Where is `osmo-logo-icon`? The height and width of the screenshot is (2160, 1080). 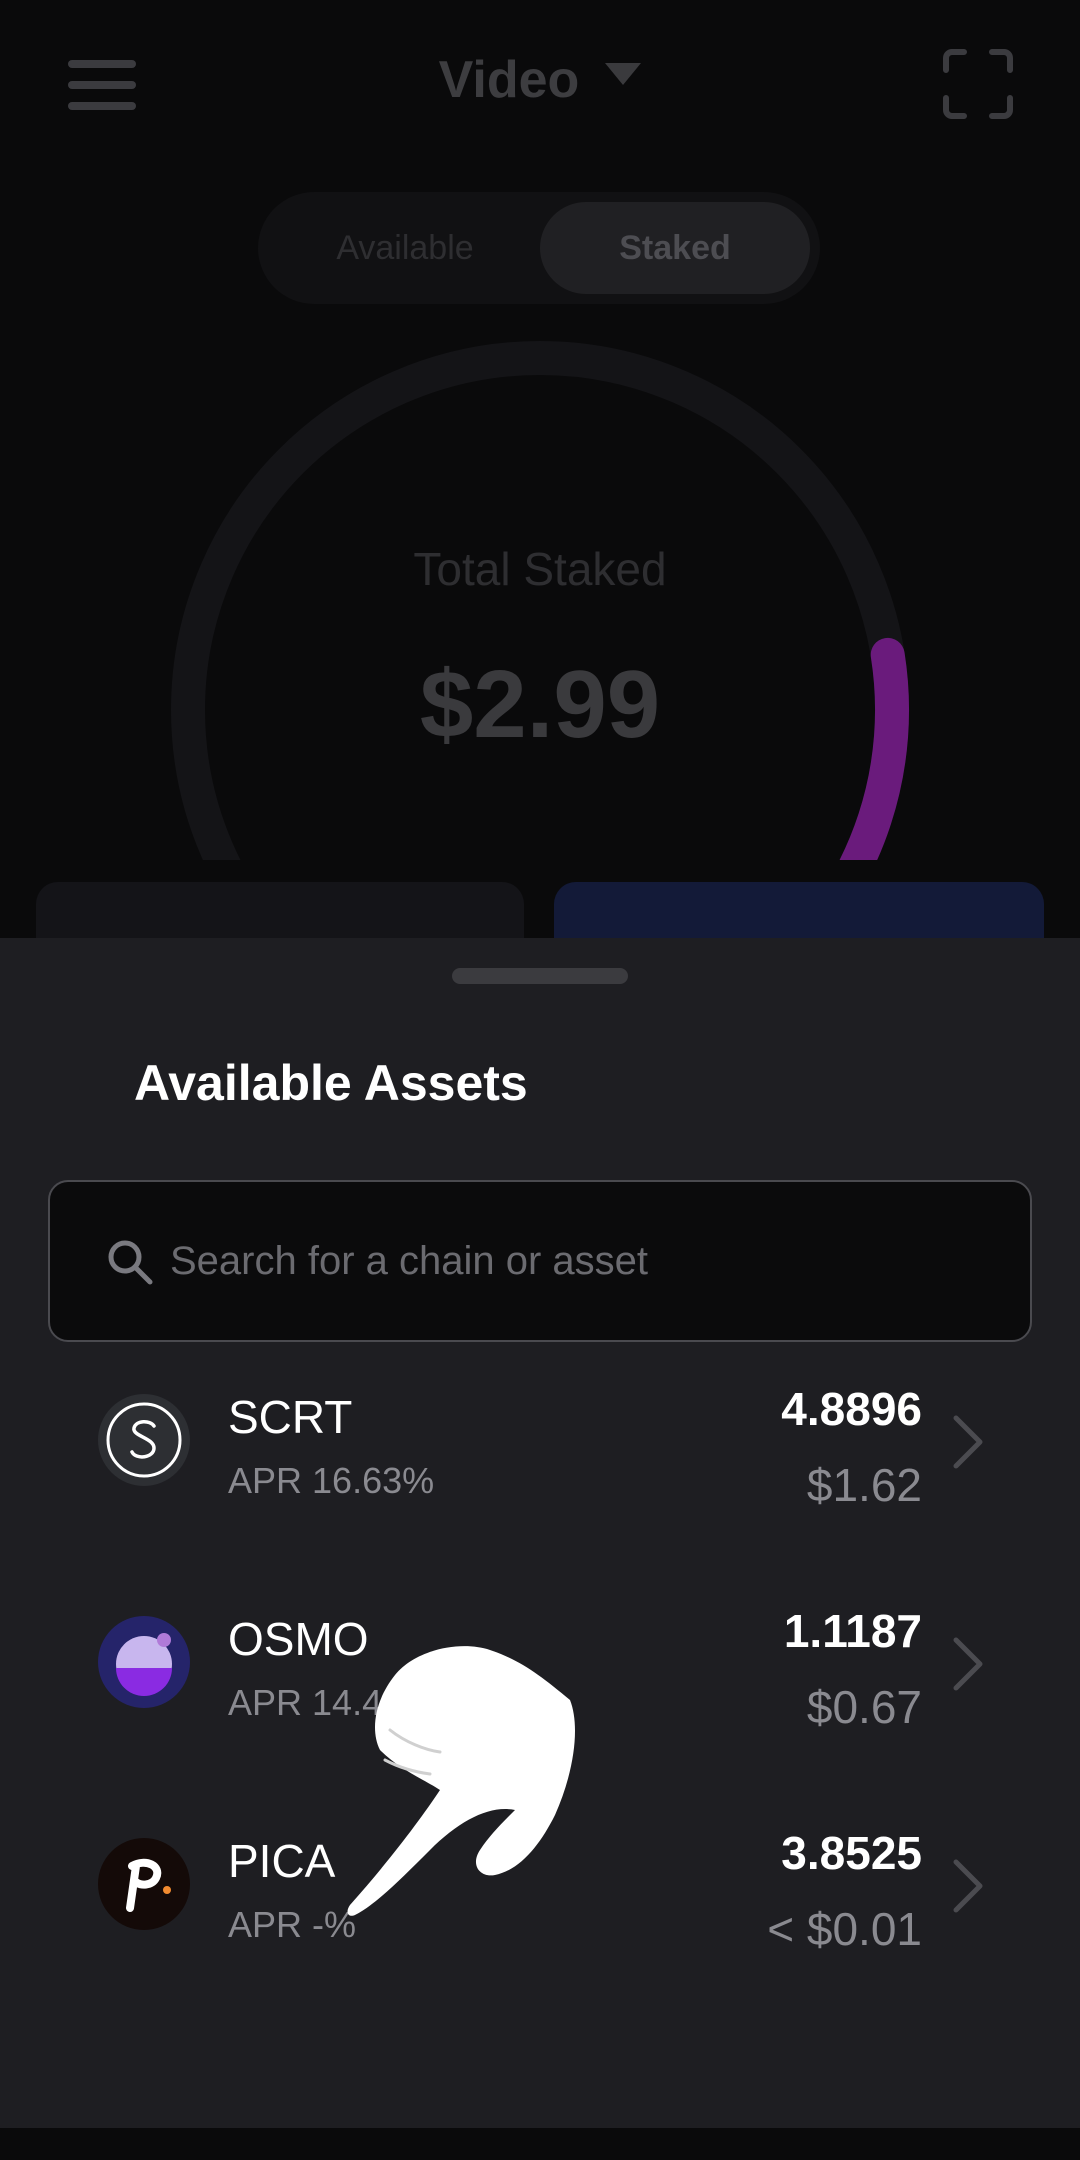
osmo-logo-icon is located at coordinates (144, 1662).